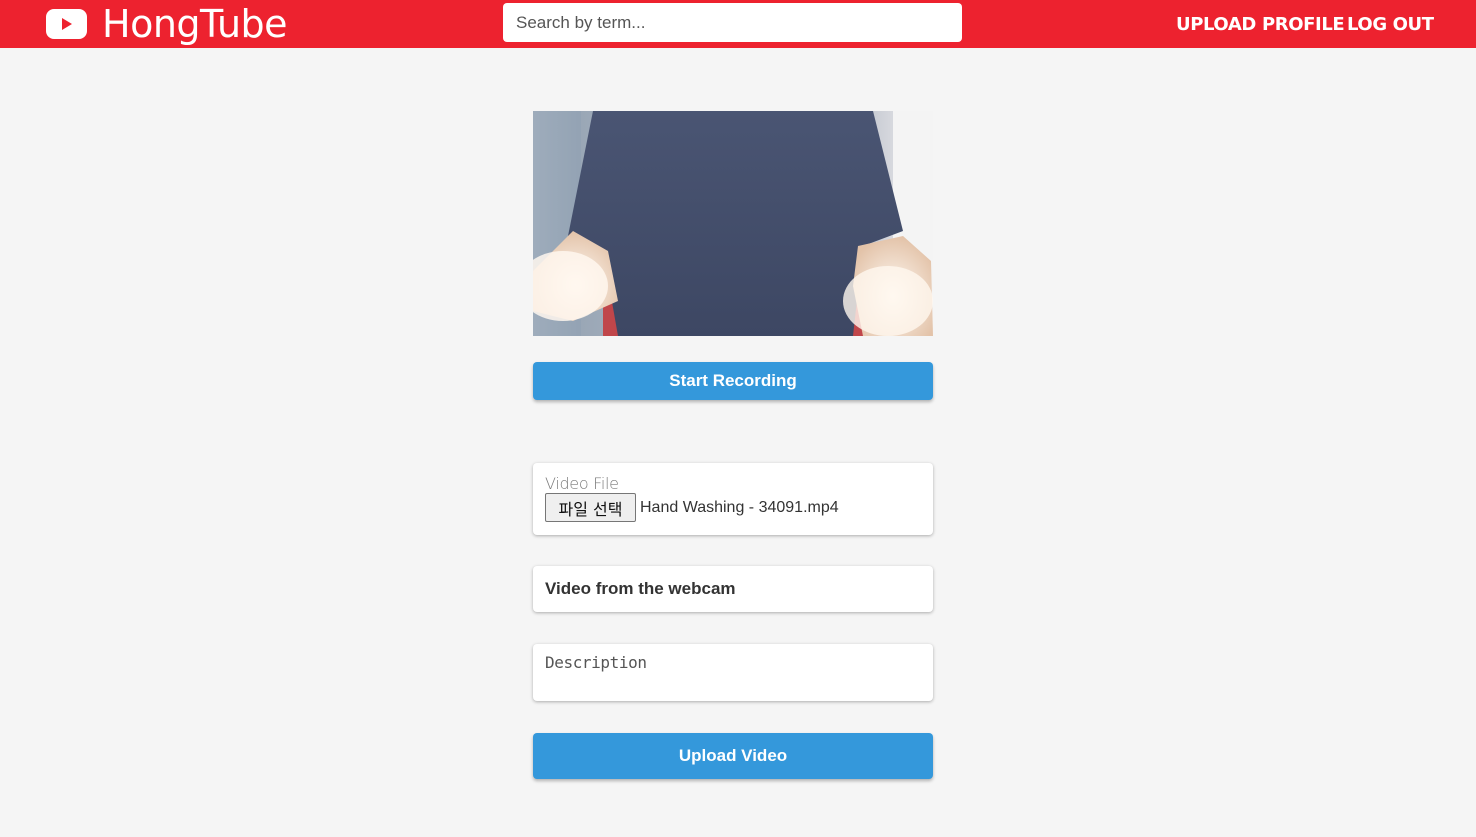 This screenshot has height=837, width=1476. Describe the element at coordinates (66, 24) in the screenshot. I see `youtube-play-icon` at that location.